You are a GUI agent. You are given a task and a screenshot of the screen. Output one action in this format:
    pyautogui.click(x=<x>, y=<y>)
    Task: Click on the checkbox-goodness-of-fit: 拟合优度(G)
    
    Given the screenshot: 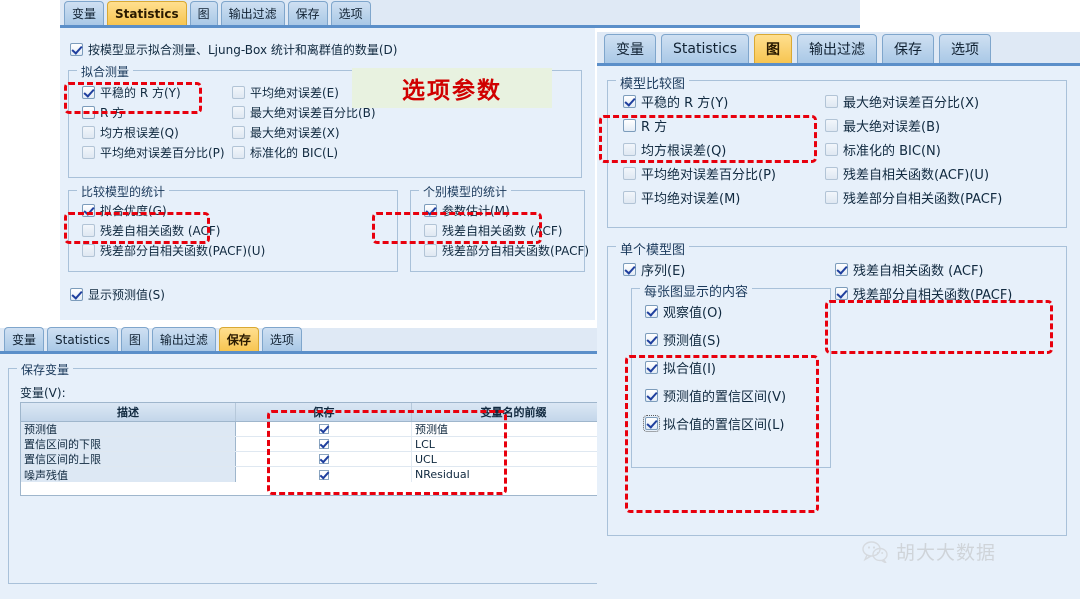 What is the action you would take?
    pyautogui.click(x=124, y=210)
    